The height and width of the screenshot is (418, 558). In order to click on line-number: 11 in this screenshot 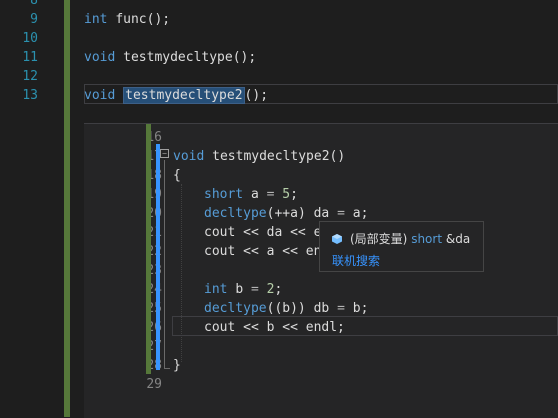, I will do `click(30, 57)`.